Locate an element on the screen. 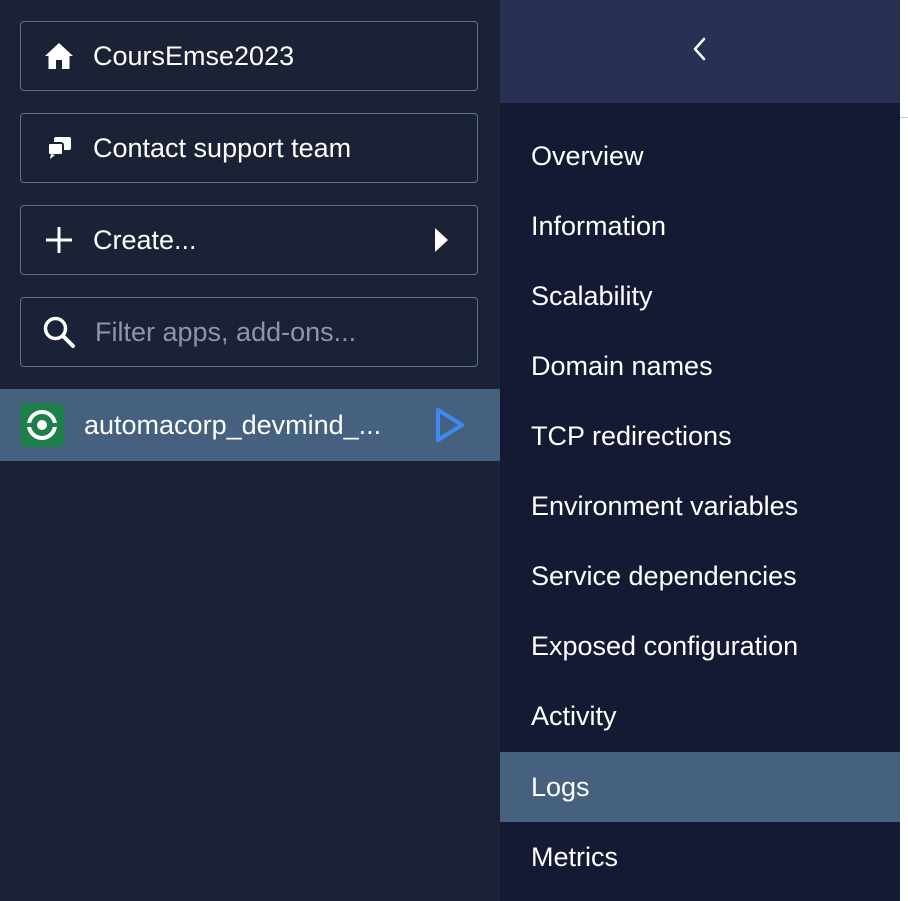 This screenshot has height=901, width=908. menu-item-label: Overview is located at coordinates (587, 155).